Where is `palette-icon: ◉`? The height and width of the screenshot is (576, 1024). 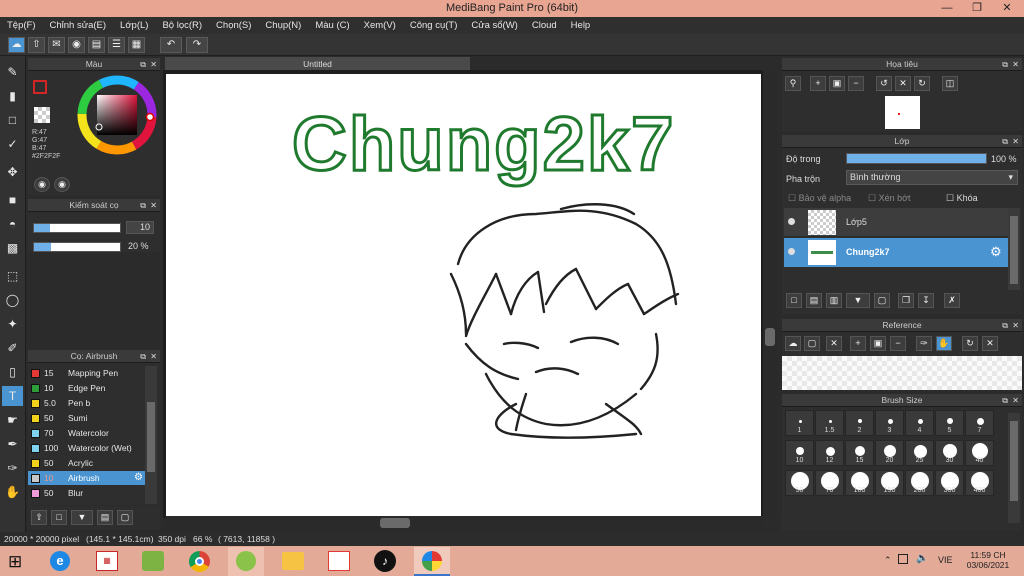 palette-icon: ◉ is located at coordinates (42, 184).